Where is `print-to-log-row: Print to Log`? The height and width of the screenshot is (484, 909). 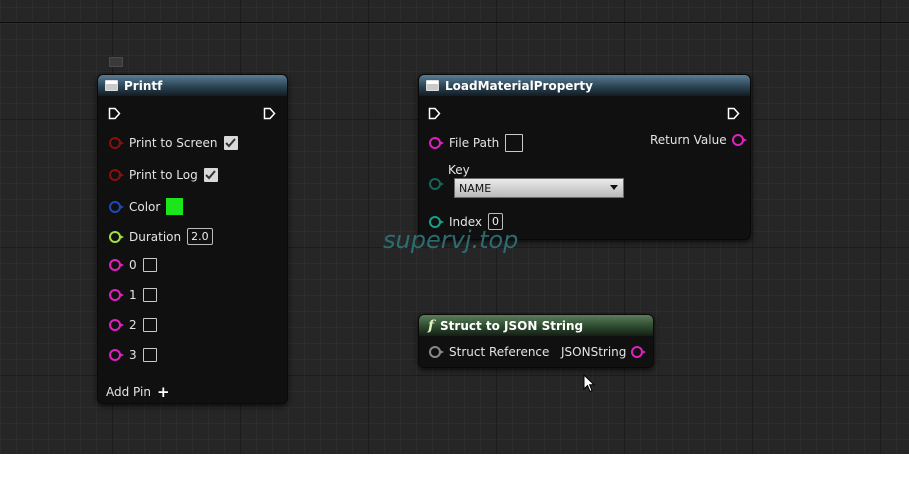 print-to-log-row: Print to Log is located at coordinates (163, 175).